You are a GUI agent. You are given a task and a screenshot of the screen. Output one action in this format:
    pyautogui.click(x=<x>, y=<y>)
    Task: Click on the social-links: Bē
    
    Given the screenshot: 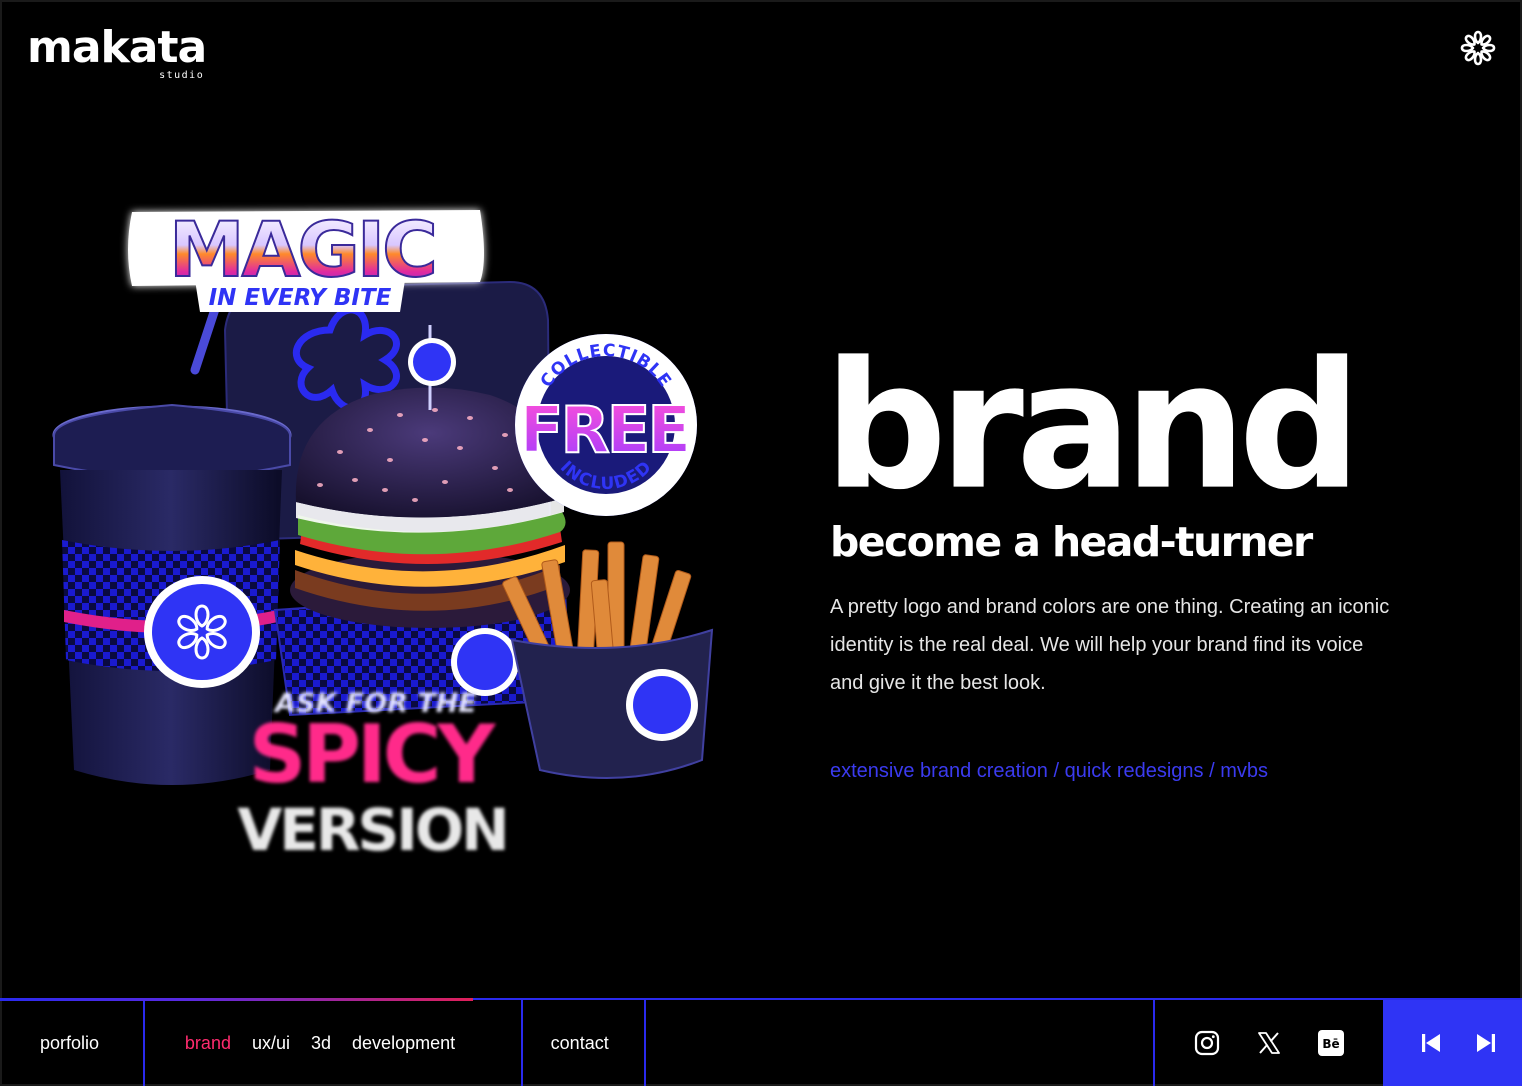 What is the action you would take?
    pyautogui.click(x=1269, y=1043)
    